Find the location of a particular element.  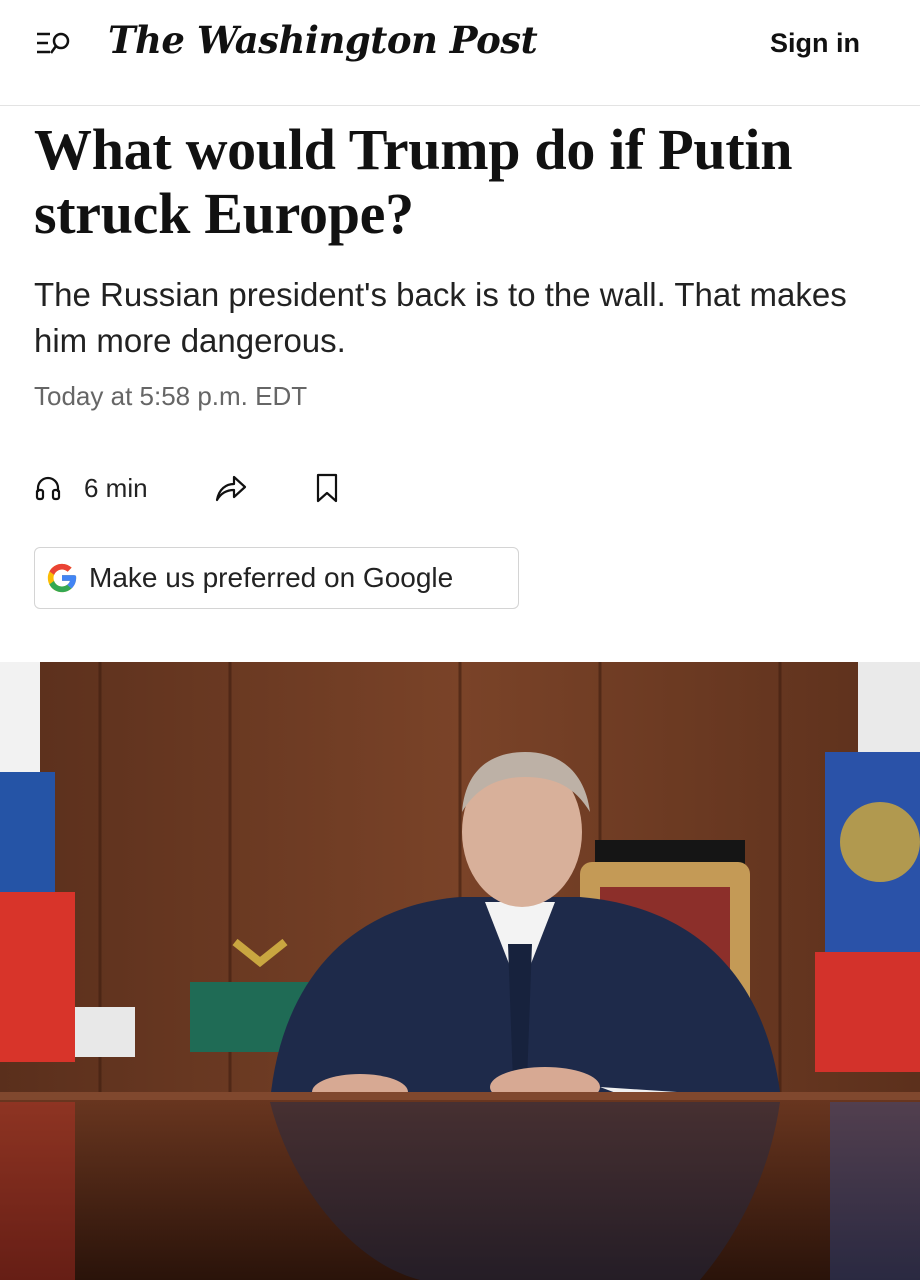

make-preferred-on-google-button: Make us preferred on Google is located at coordinates (276, 578).